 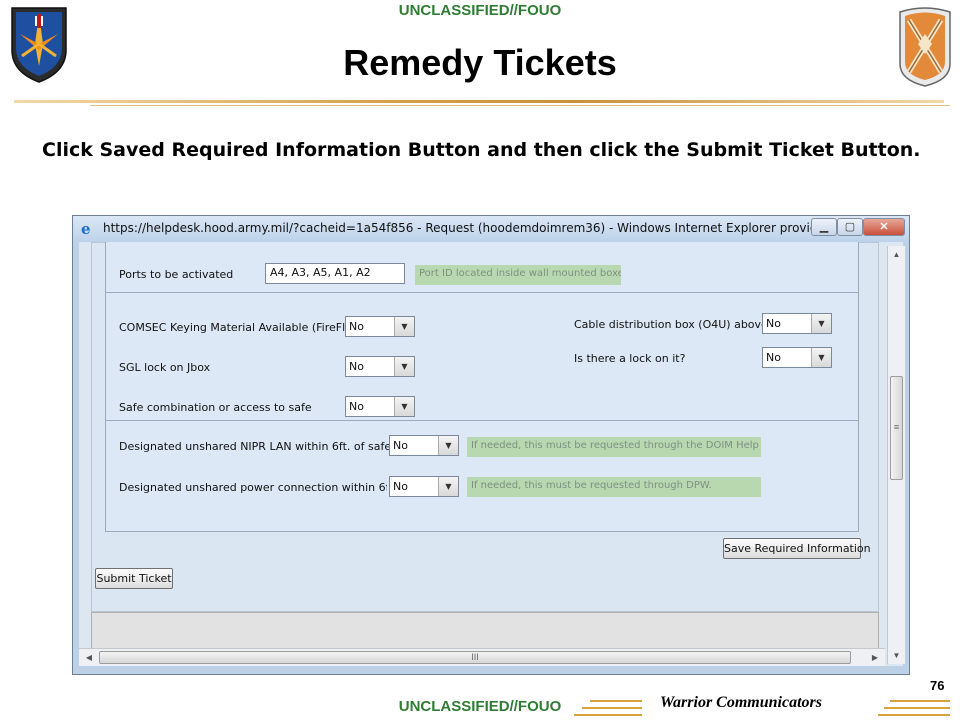 What do you see at coordinates (741, 702) in the screenshot?
I see `brand-text: Warrior Communicators` at bounding box center [741, 702].